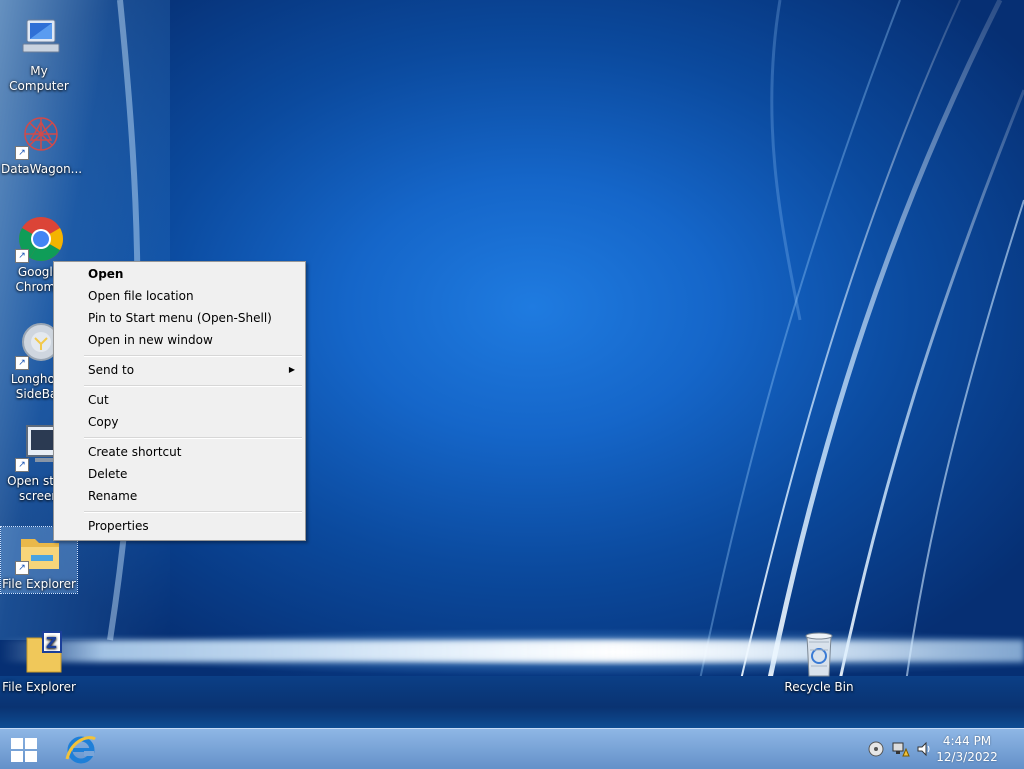  I want to click on menu-item-pin-to-start: Pin to Start menu (Open-Shell), so click(179, 318).